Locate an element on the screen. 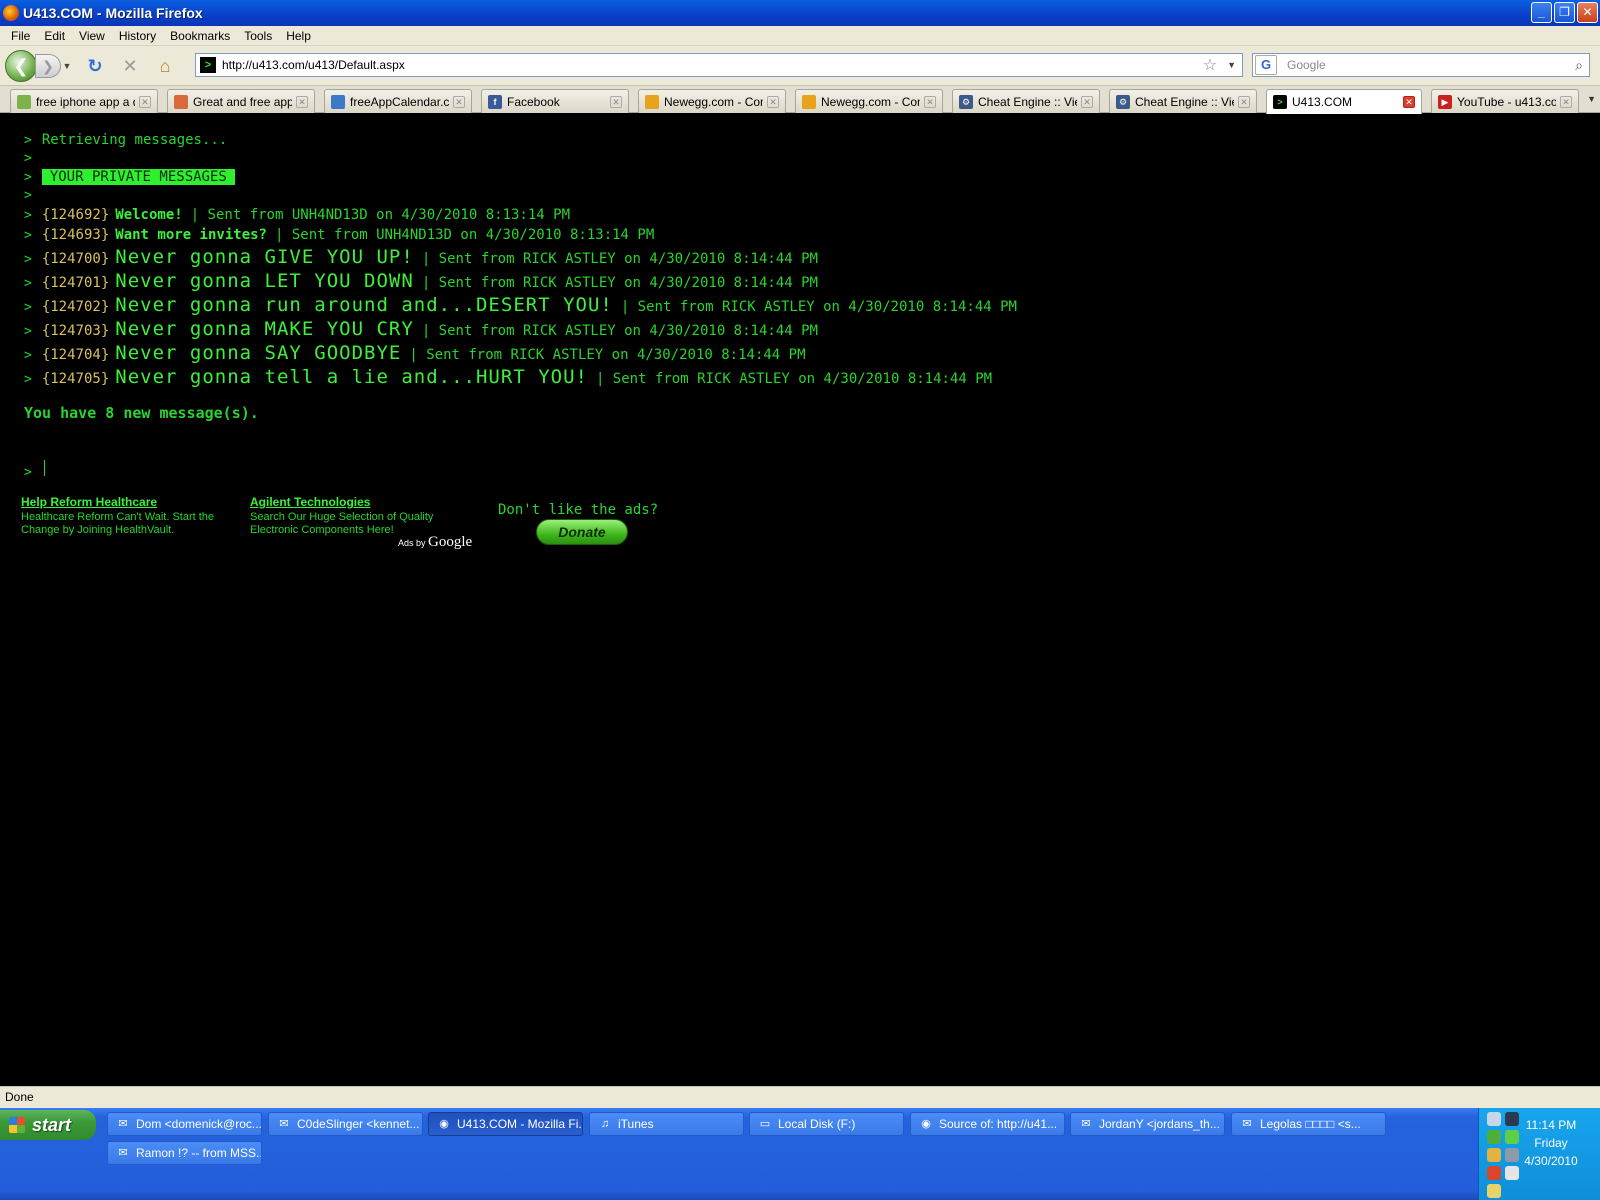  volume-icon is located at coordinates (1494, 1155).